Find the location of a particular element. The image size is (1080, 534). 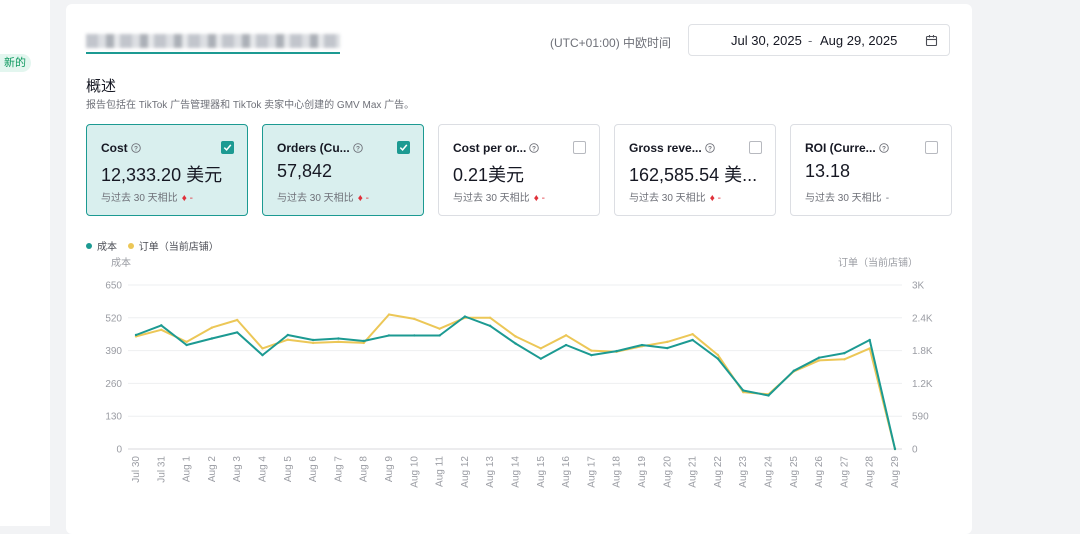

x-tick-label: Aug 11 is located at coordinates (440, 471).